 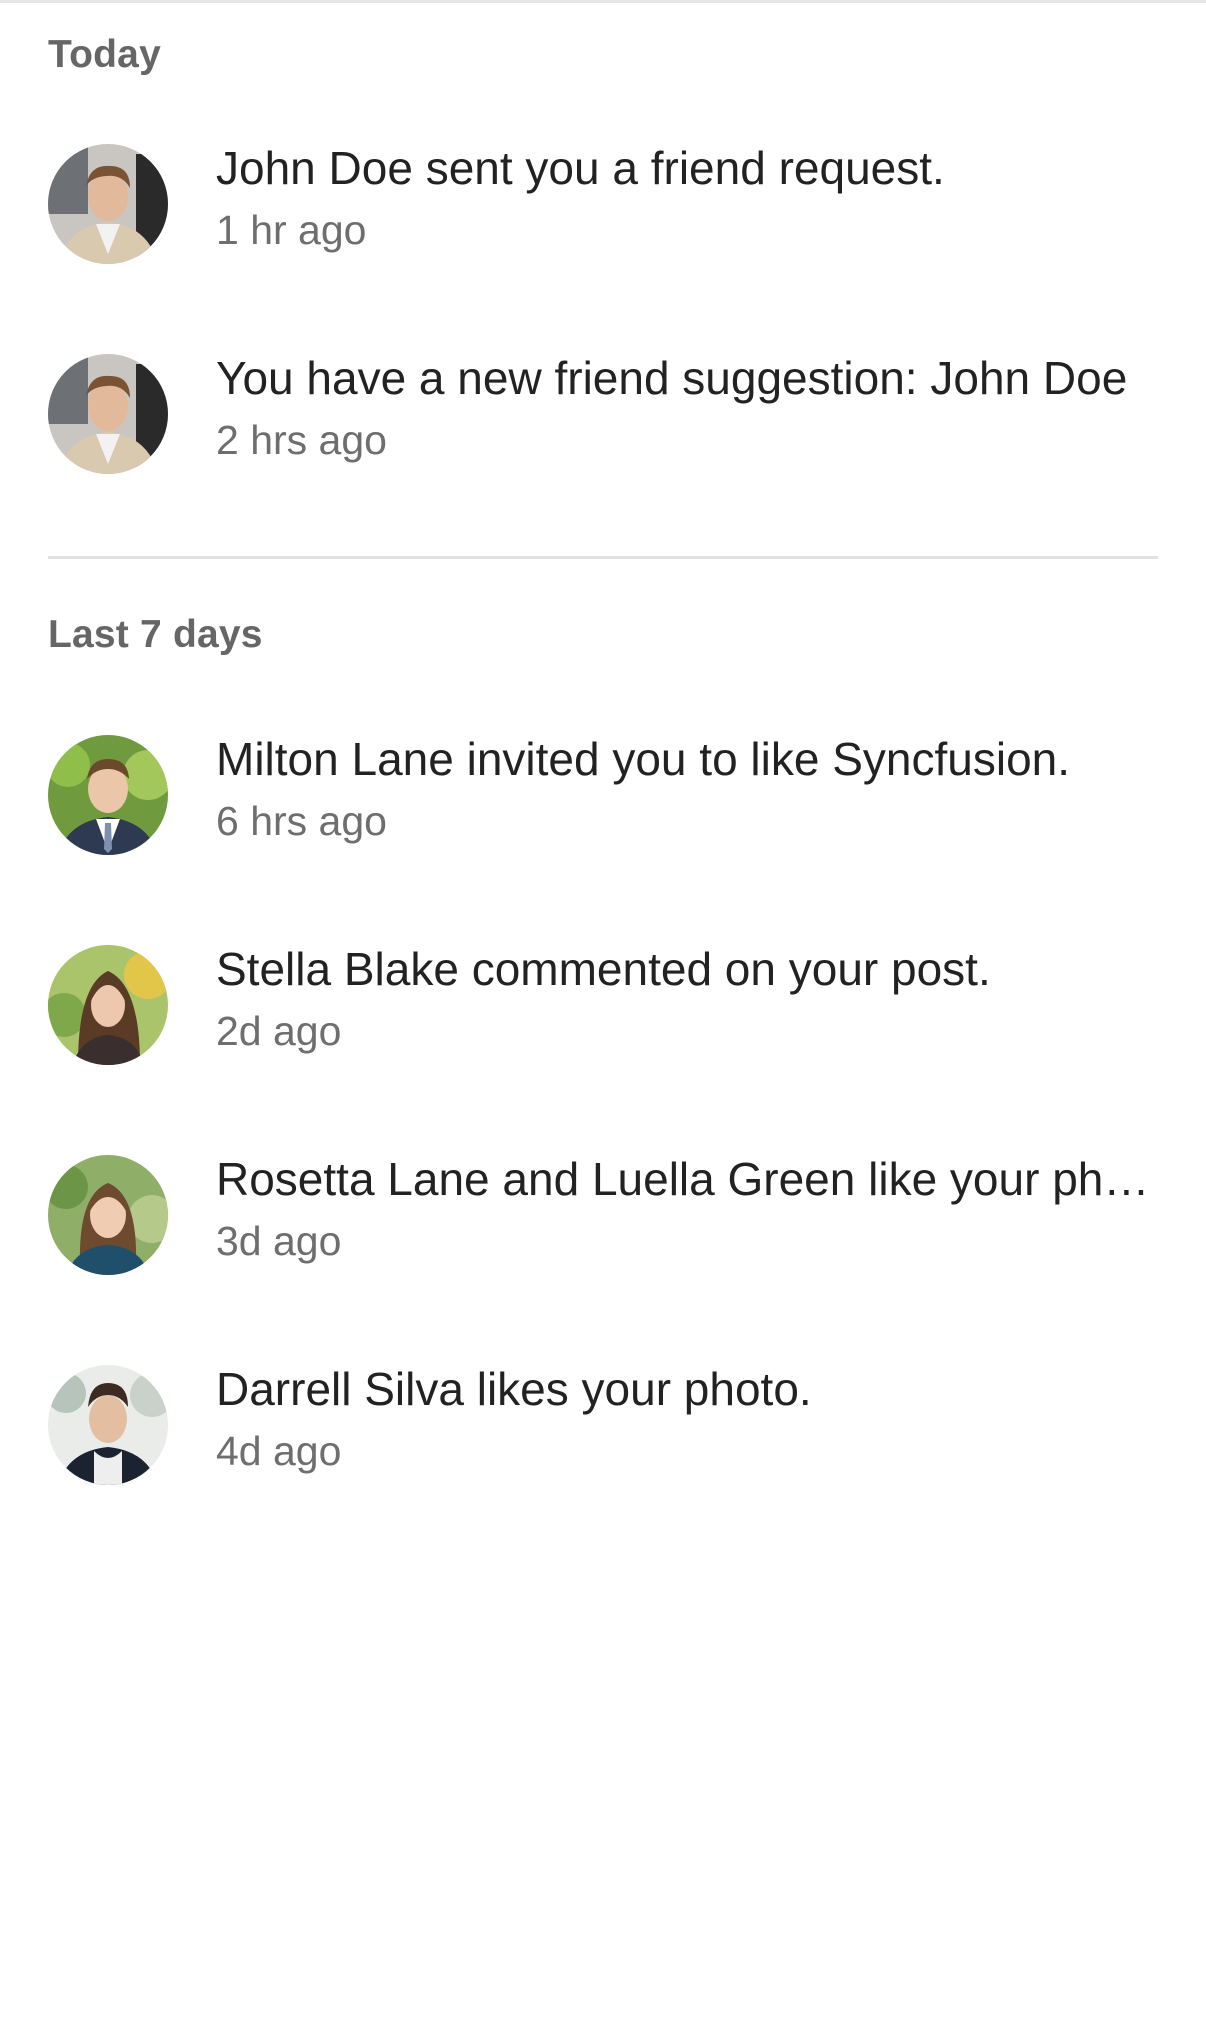 I want to click on man-suit-tie-avatar, so click(x=108, y=795).